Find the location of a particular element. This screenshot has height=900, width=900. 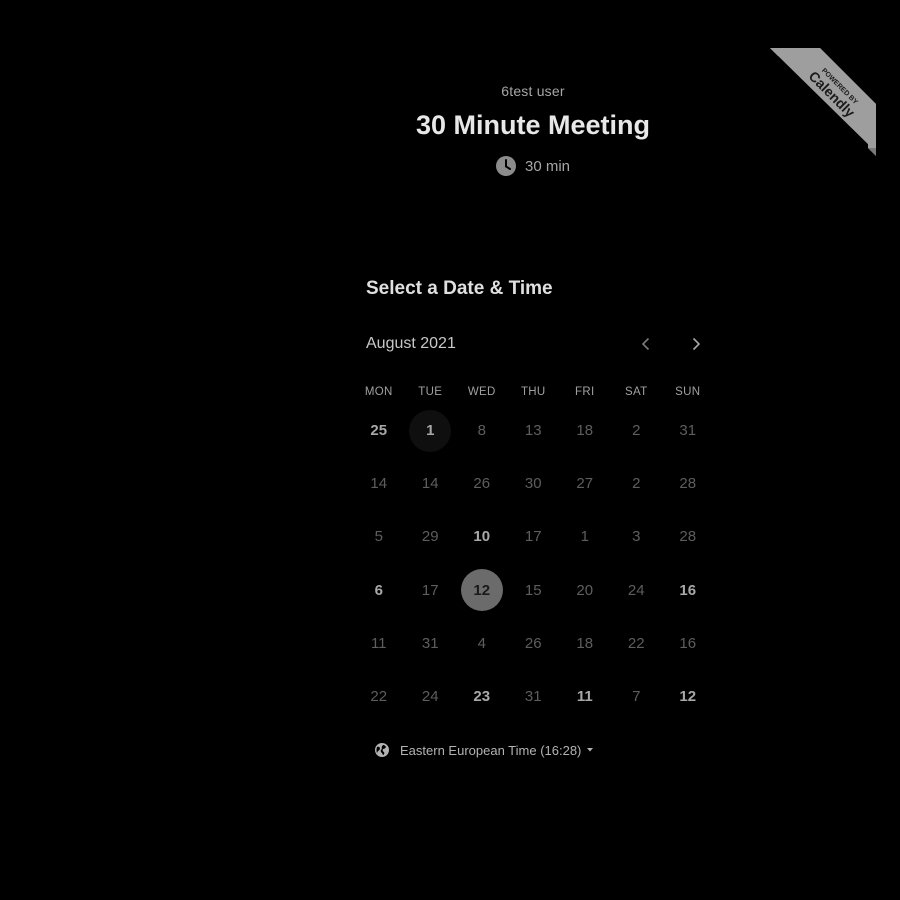

calendar-day-number: 13 is located at coordinates (533, 431).